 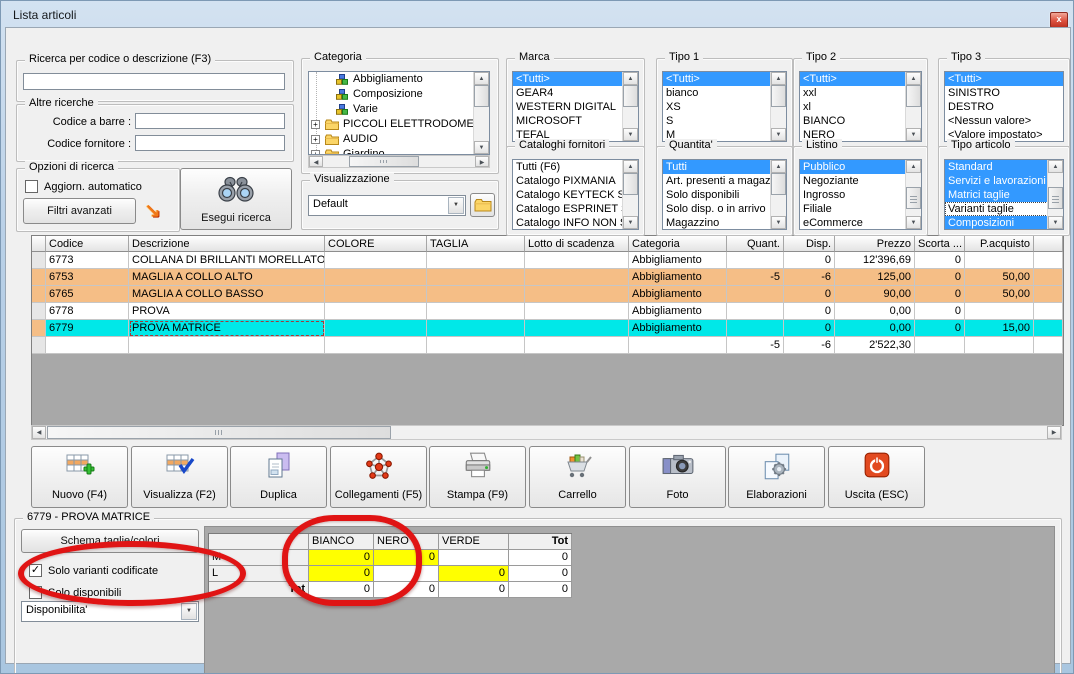 I want to click on column-header: Disp., so click(x=809, y=244).